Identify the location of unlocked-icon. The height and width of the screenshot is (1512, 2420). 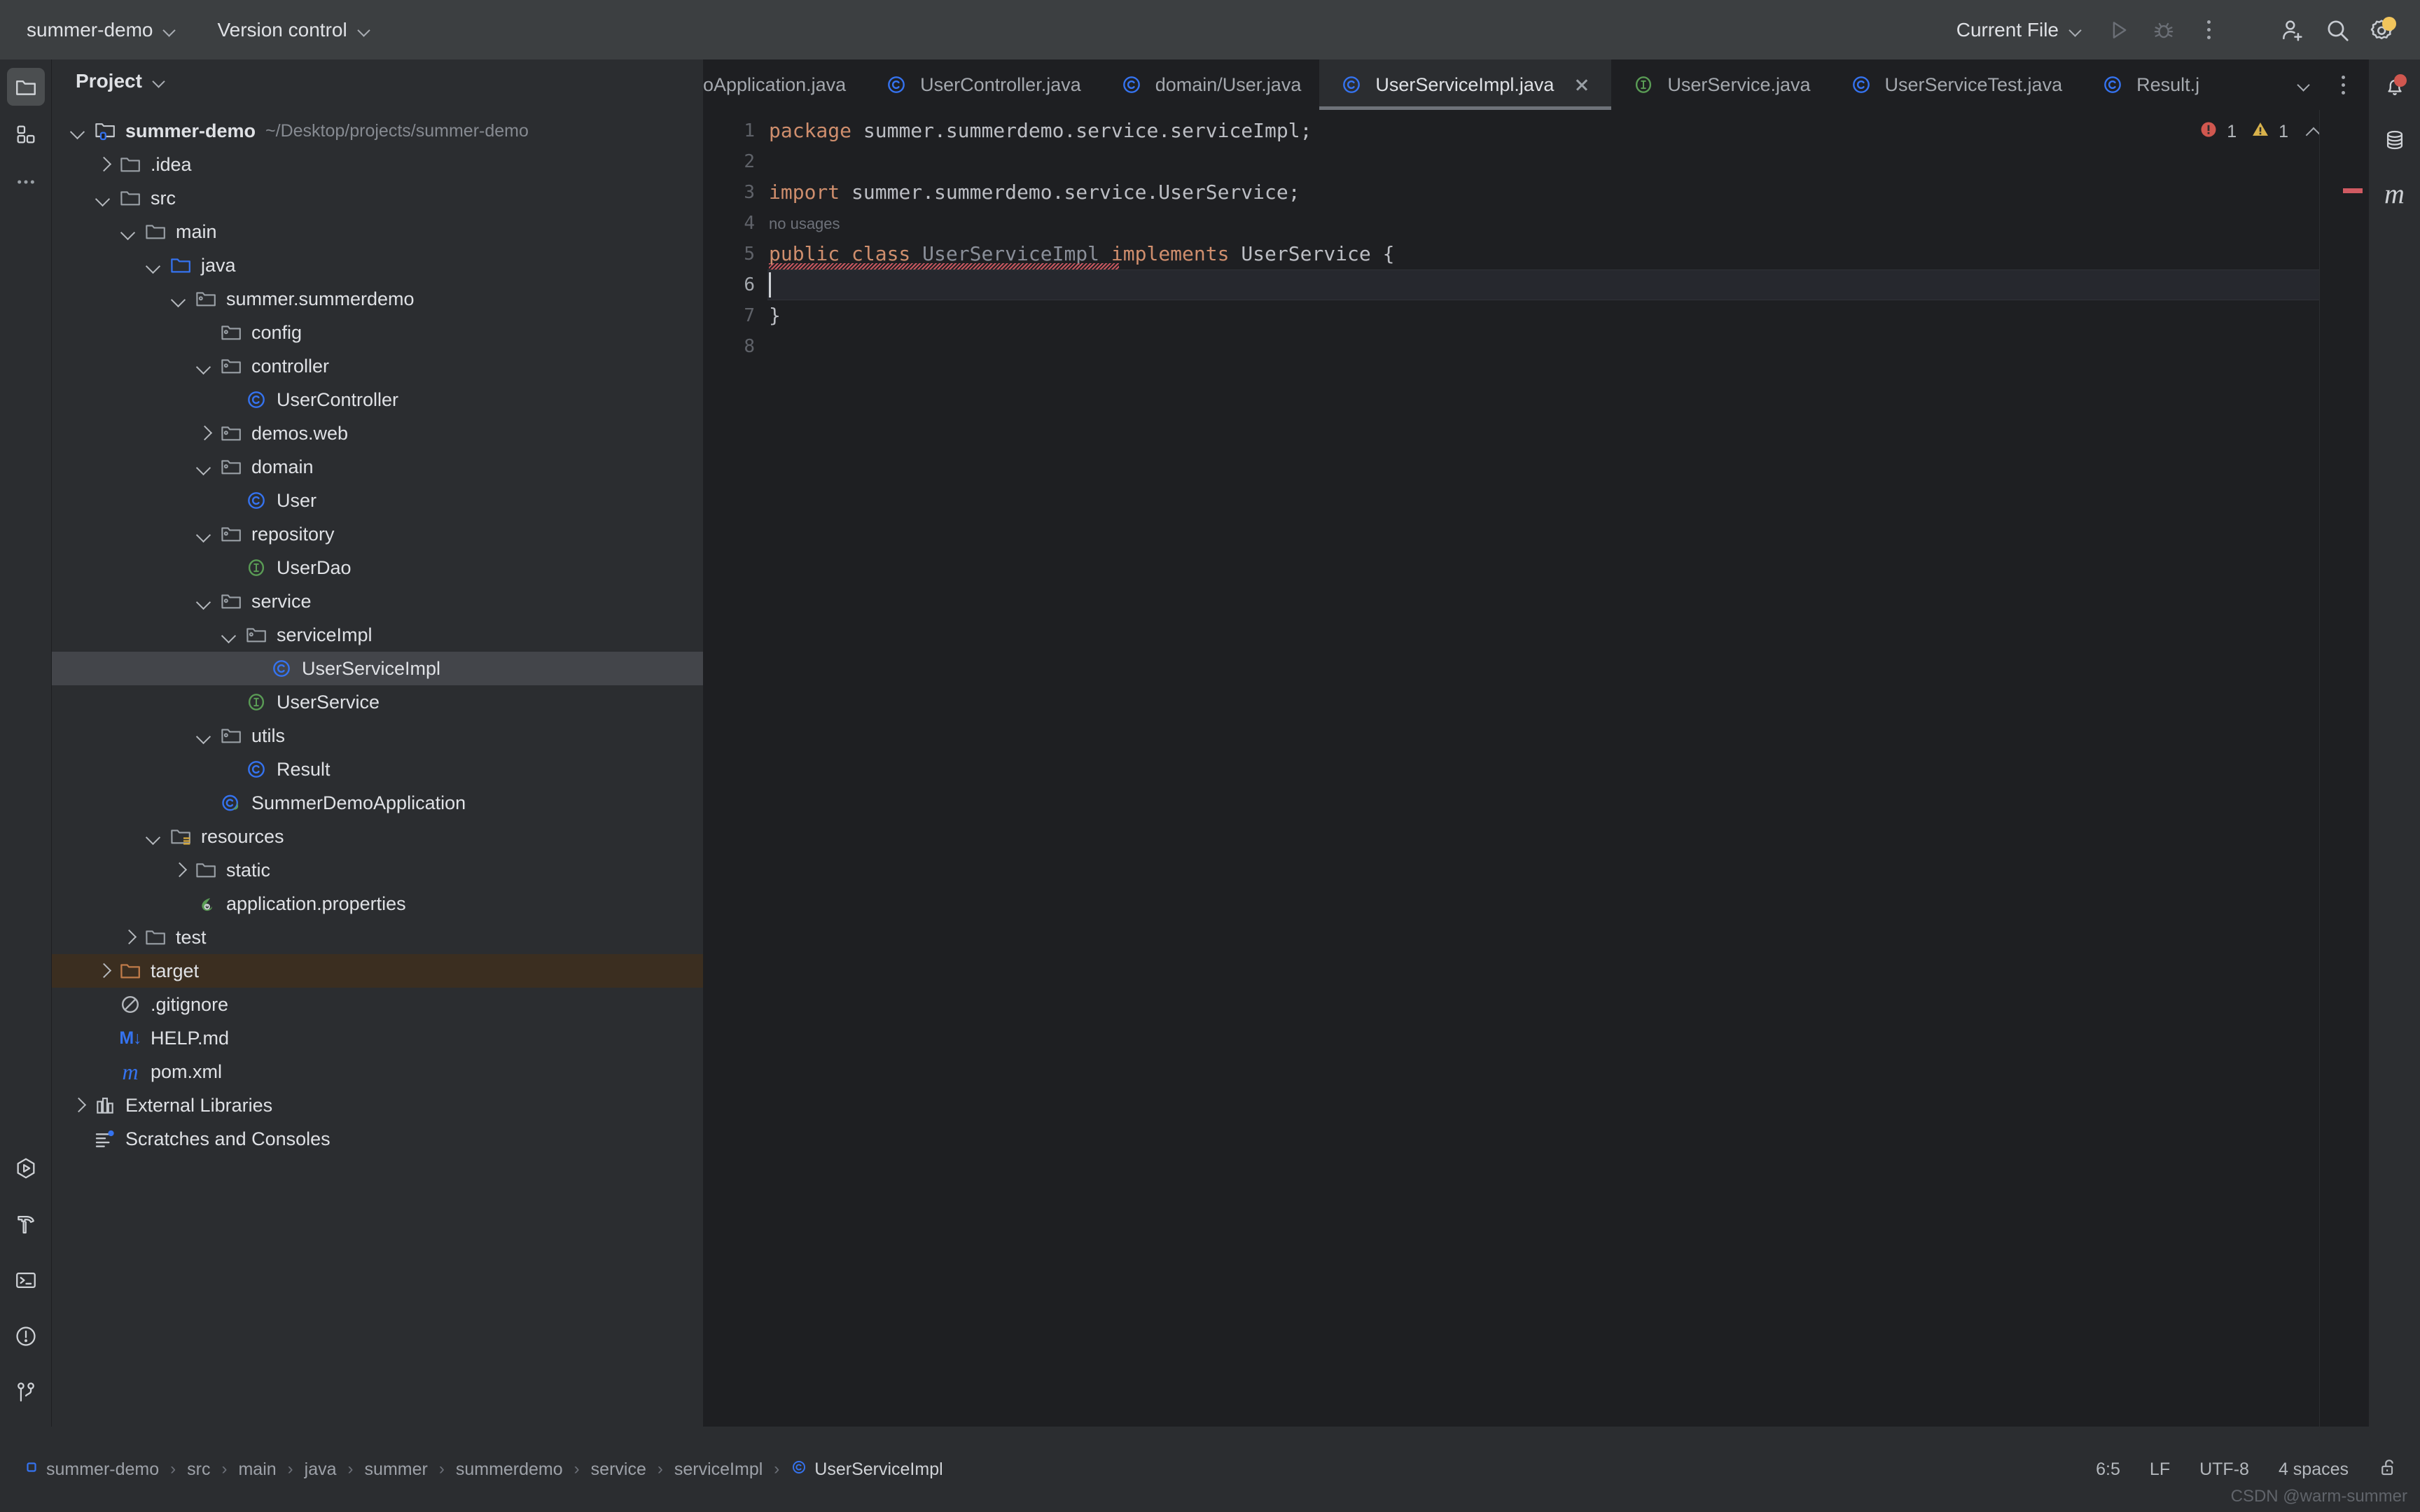
(2388, 1470).